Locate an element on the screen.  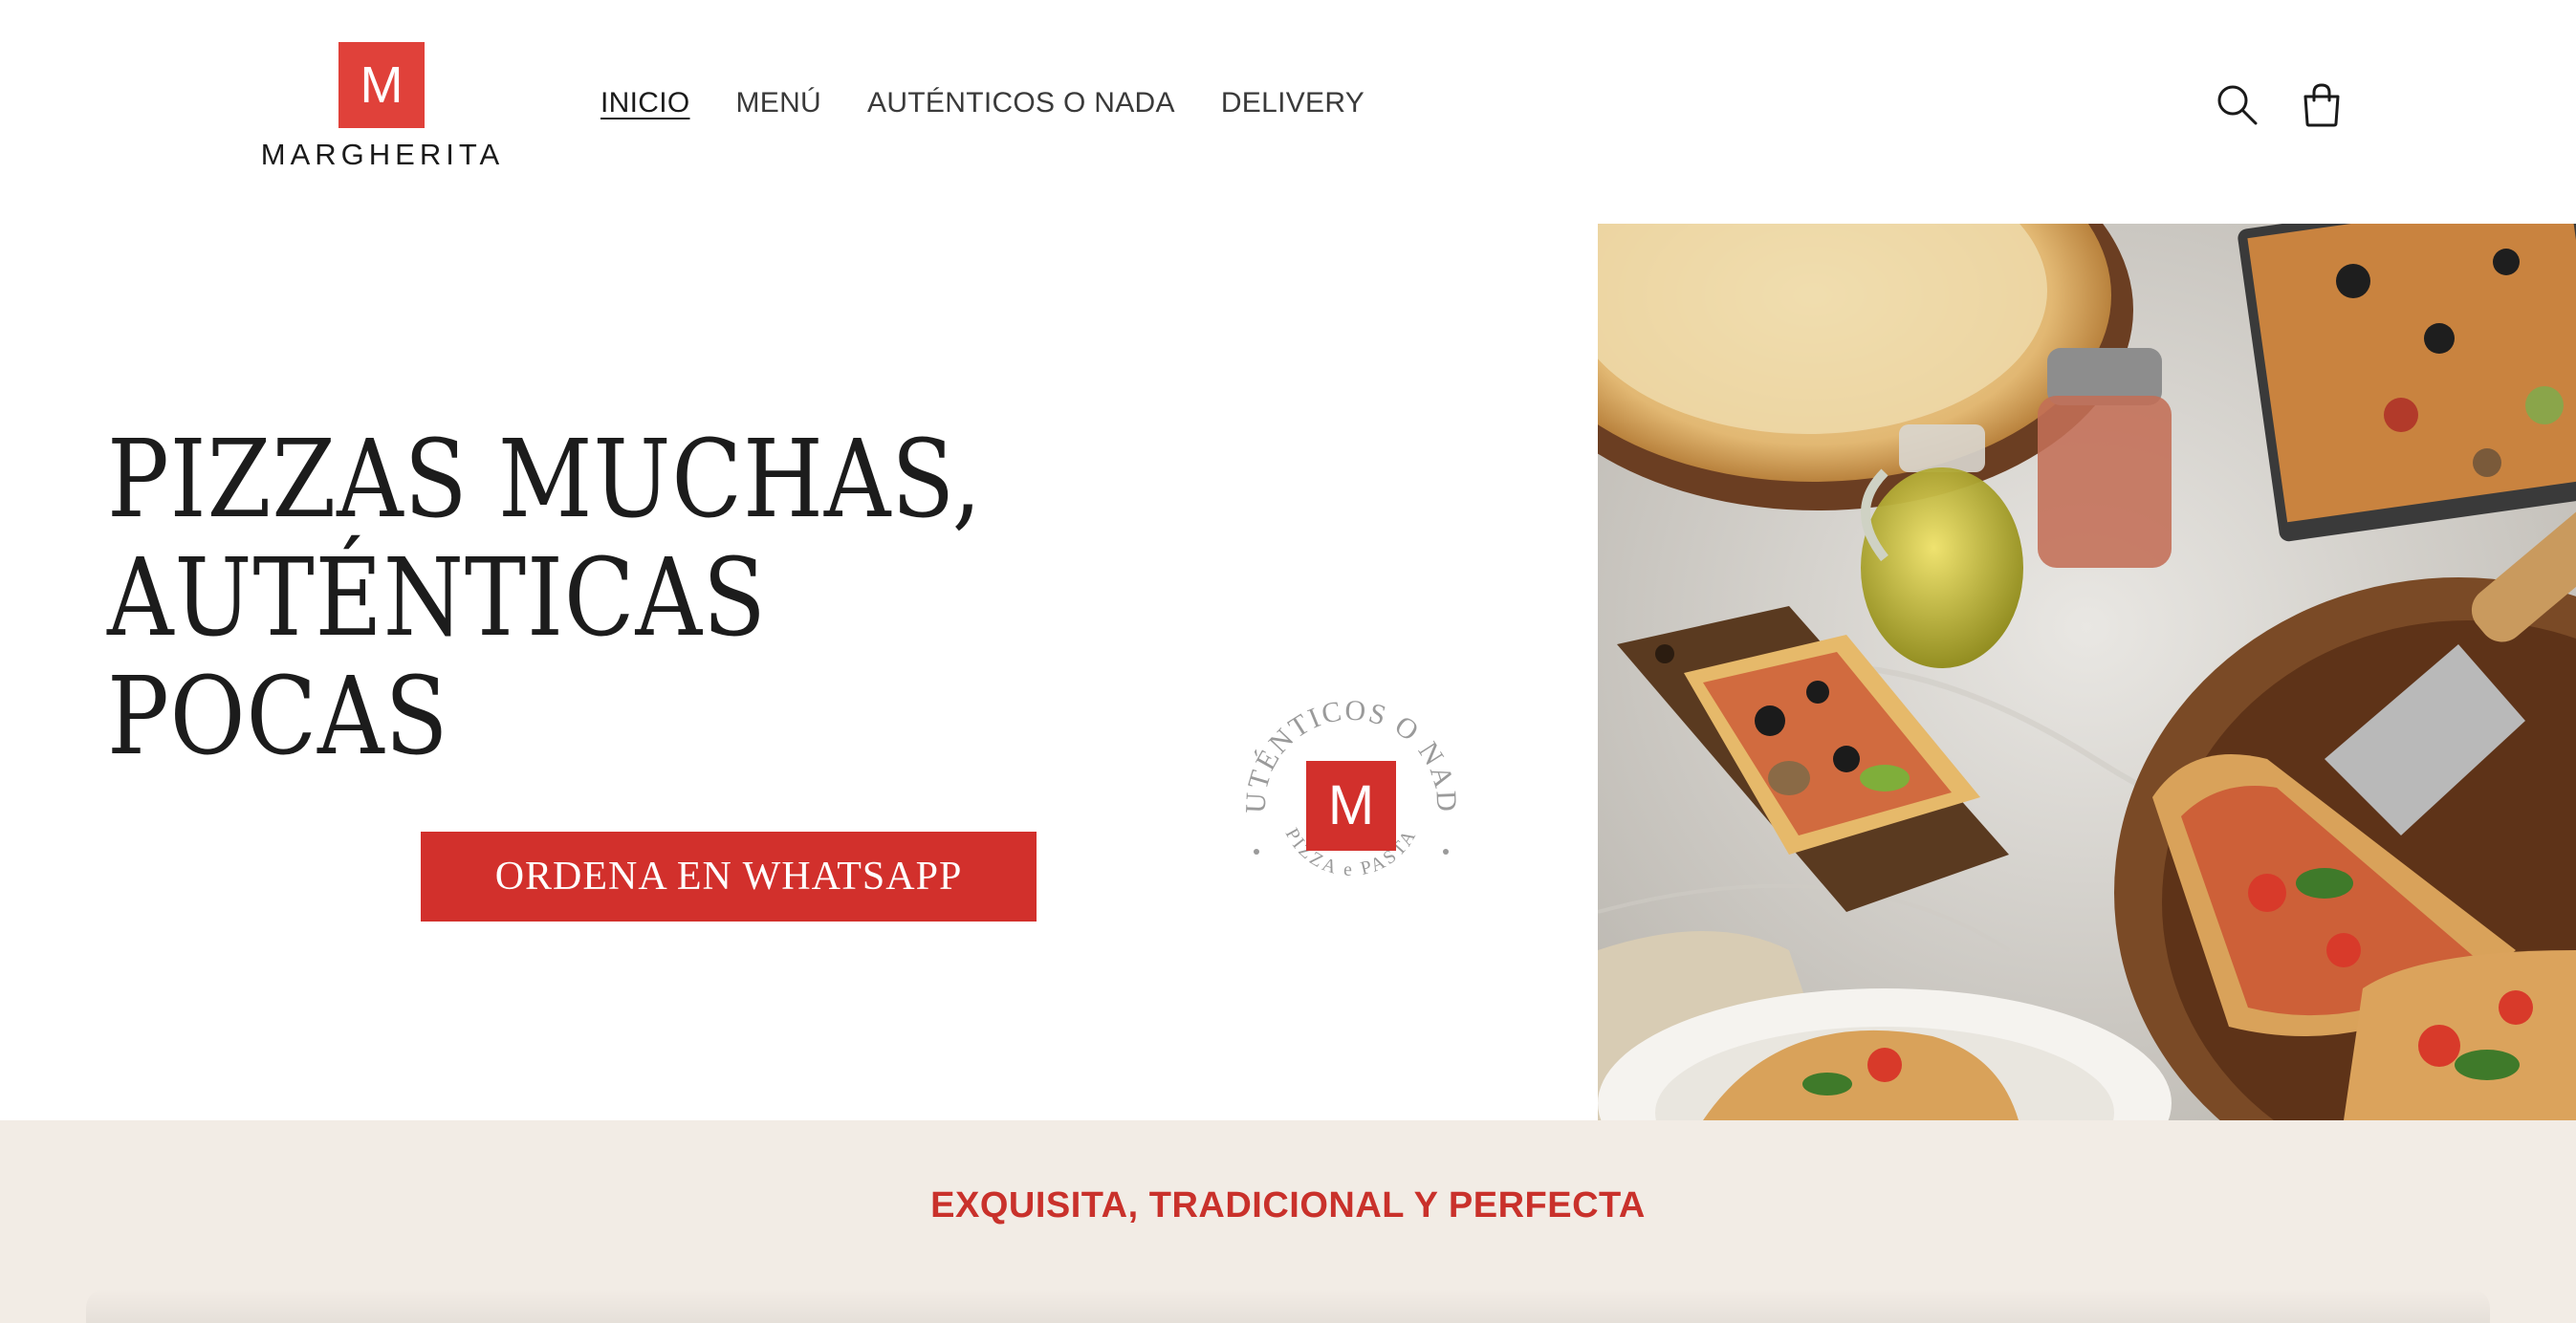
nav-item-inicio: INICIO is located at coordinates (644, 103).